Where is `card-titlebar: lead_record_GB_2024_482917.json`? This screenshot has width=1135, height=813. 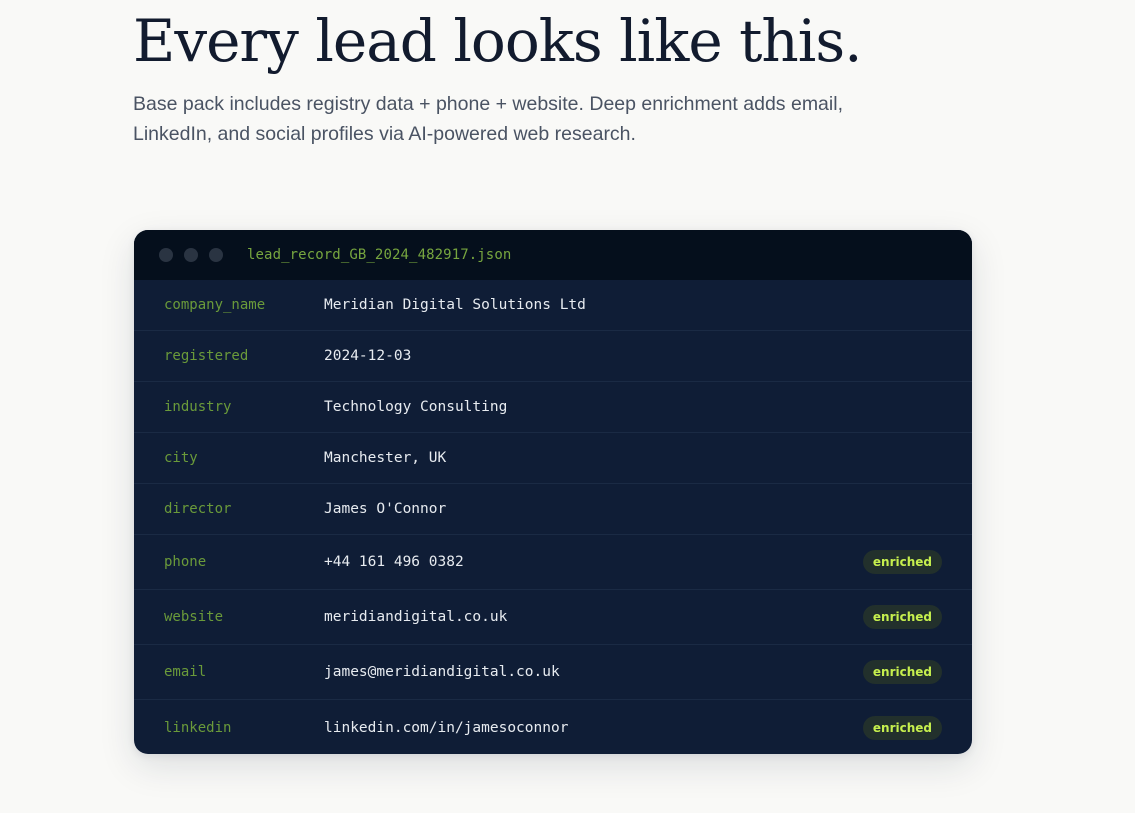
card-titlebar: lead_record_GB_2024_482917.json is located at coordinates (553, 255).